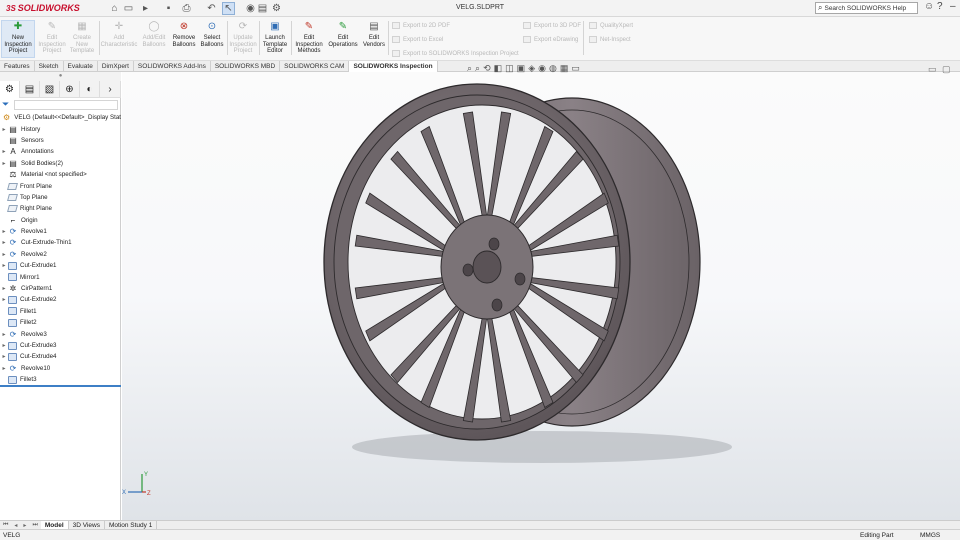  What do you see at coordinates (50, 89) in the screenshot?
I see `configuration-manager-tab-icon: ▧` at bounding box center [50, 89].